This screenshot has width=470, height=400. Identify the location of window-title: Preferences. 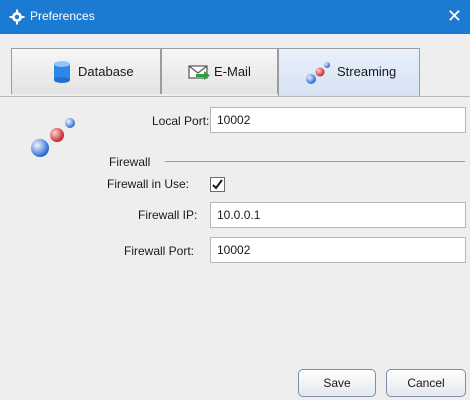
(62, 16).